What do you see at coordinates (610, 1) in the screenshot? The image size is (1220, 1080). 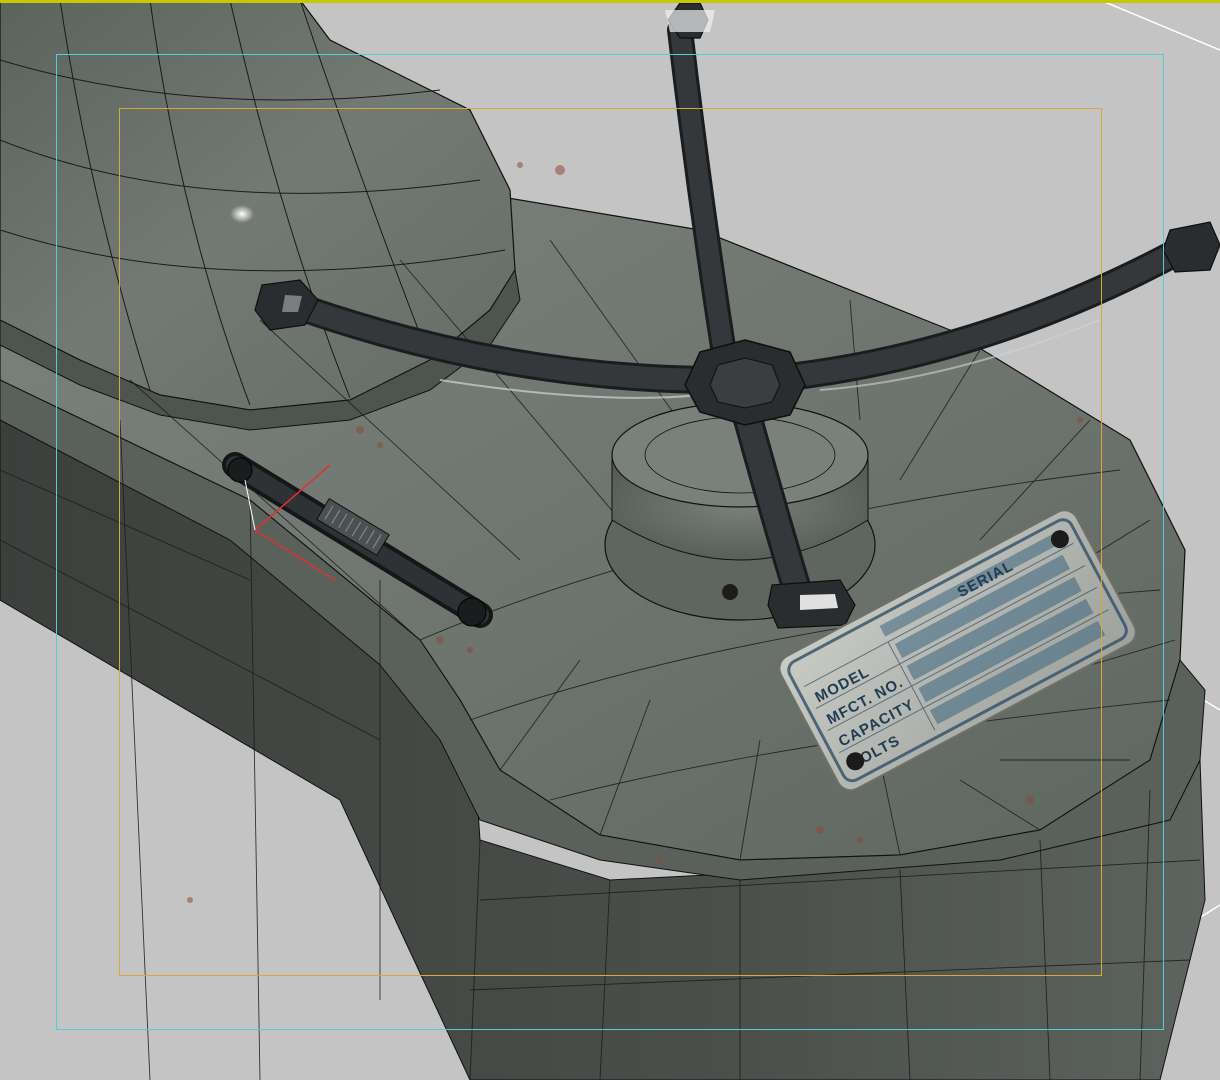 I see `active-viewport-border` at bounding box center [610, 1].